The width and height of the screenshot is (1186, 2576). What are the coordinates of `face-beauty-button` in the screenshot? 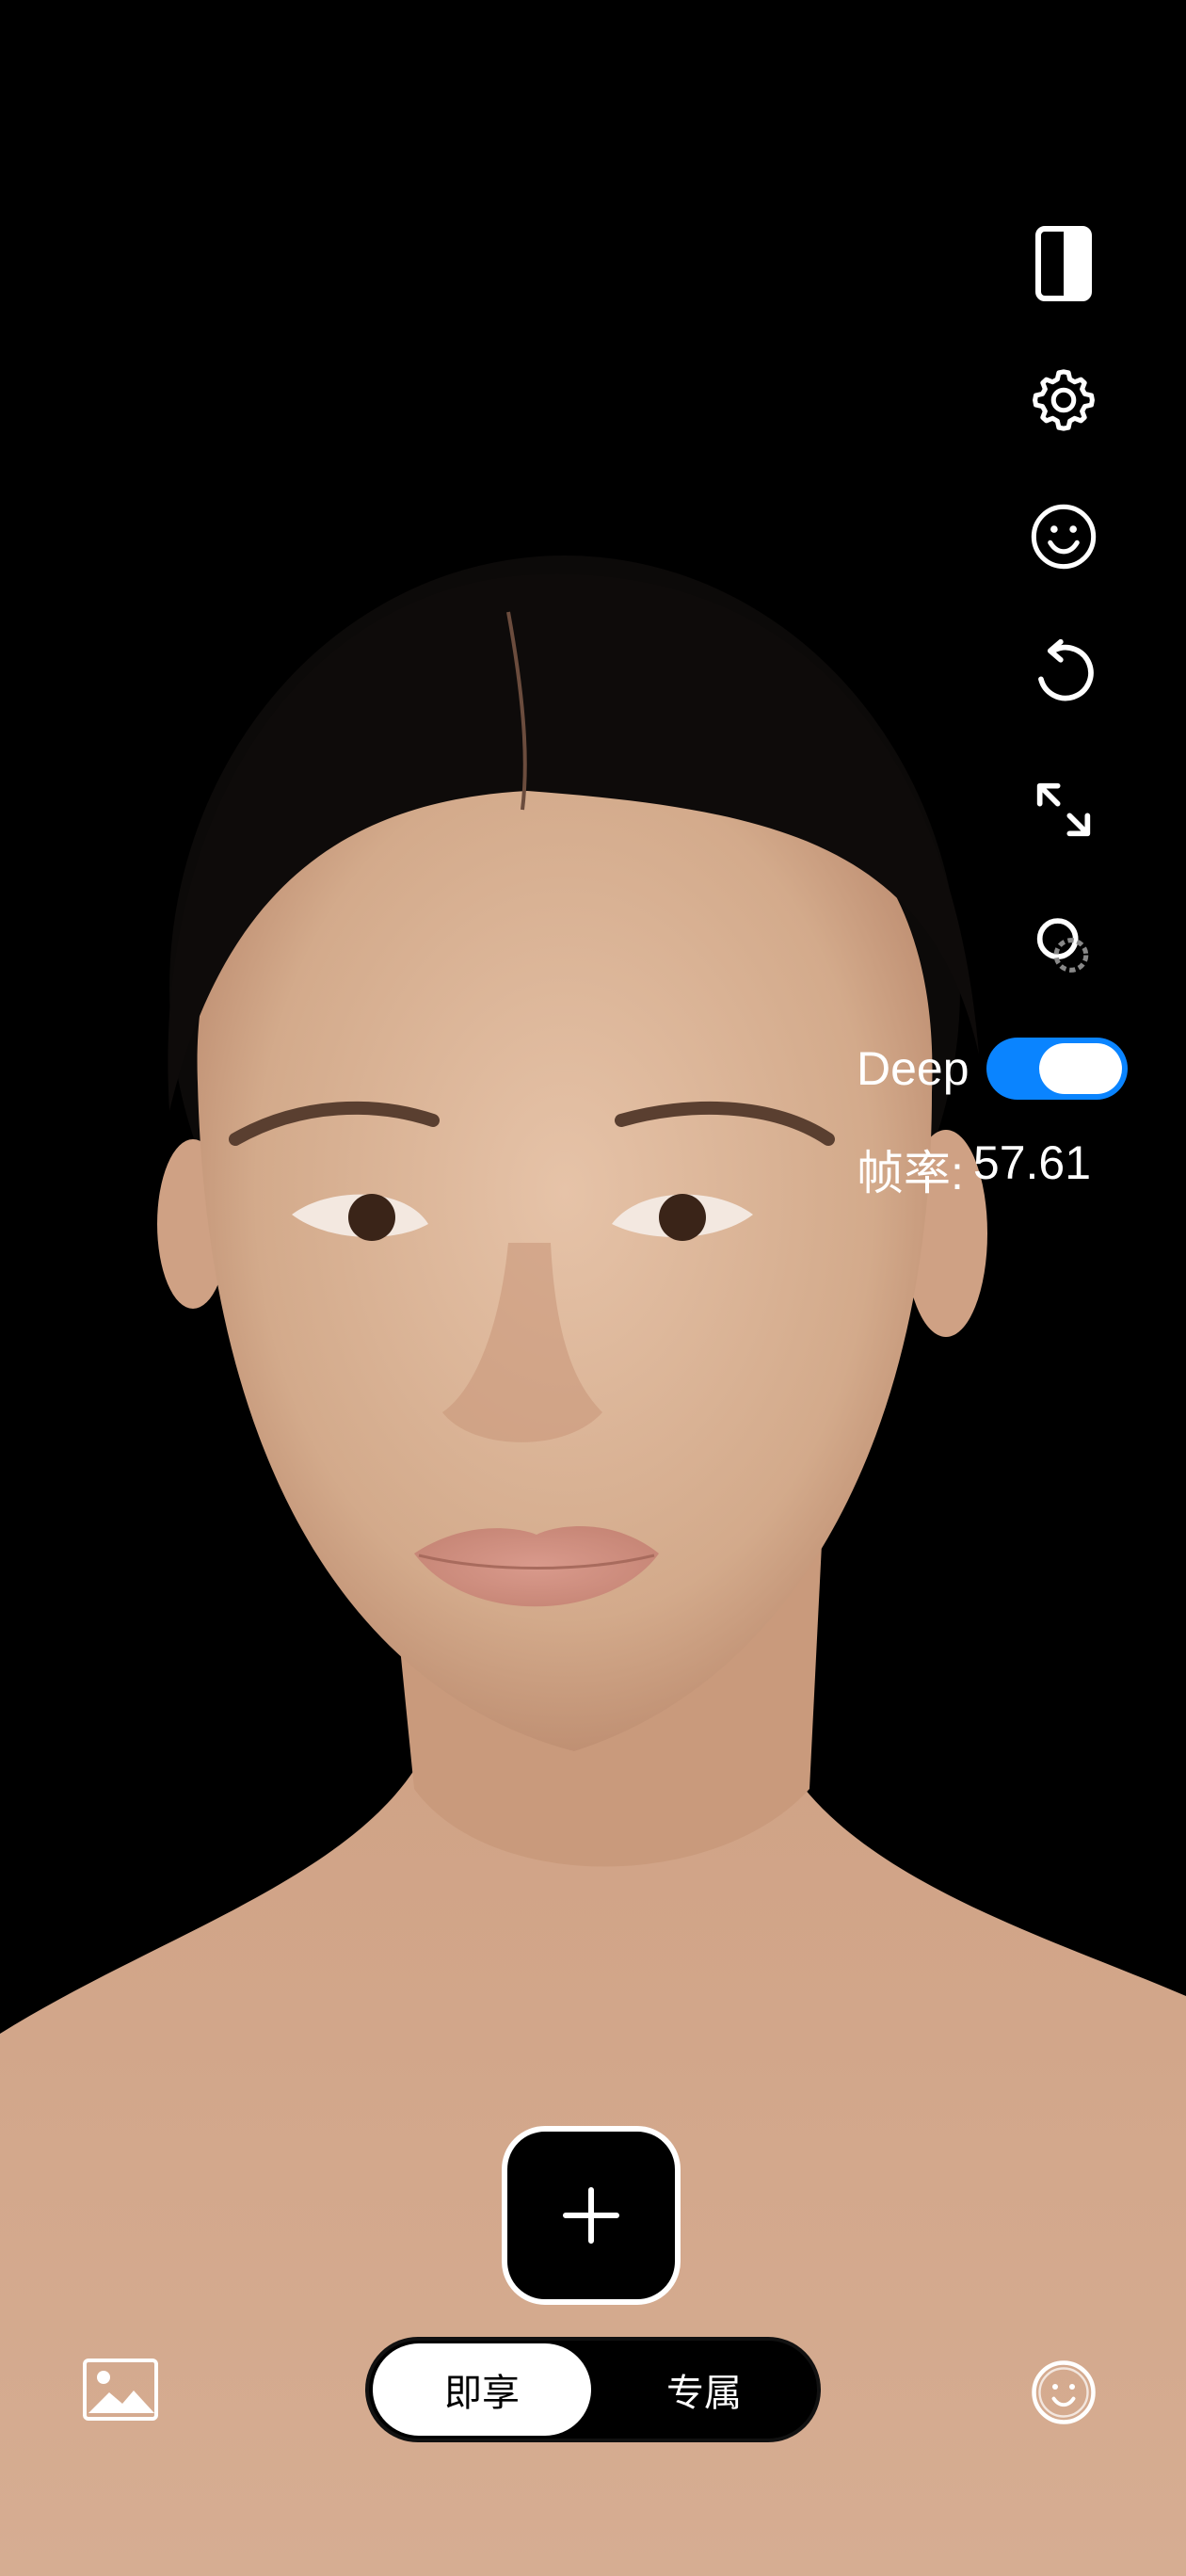 It's located at (1063, 536).